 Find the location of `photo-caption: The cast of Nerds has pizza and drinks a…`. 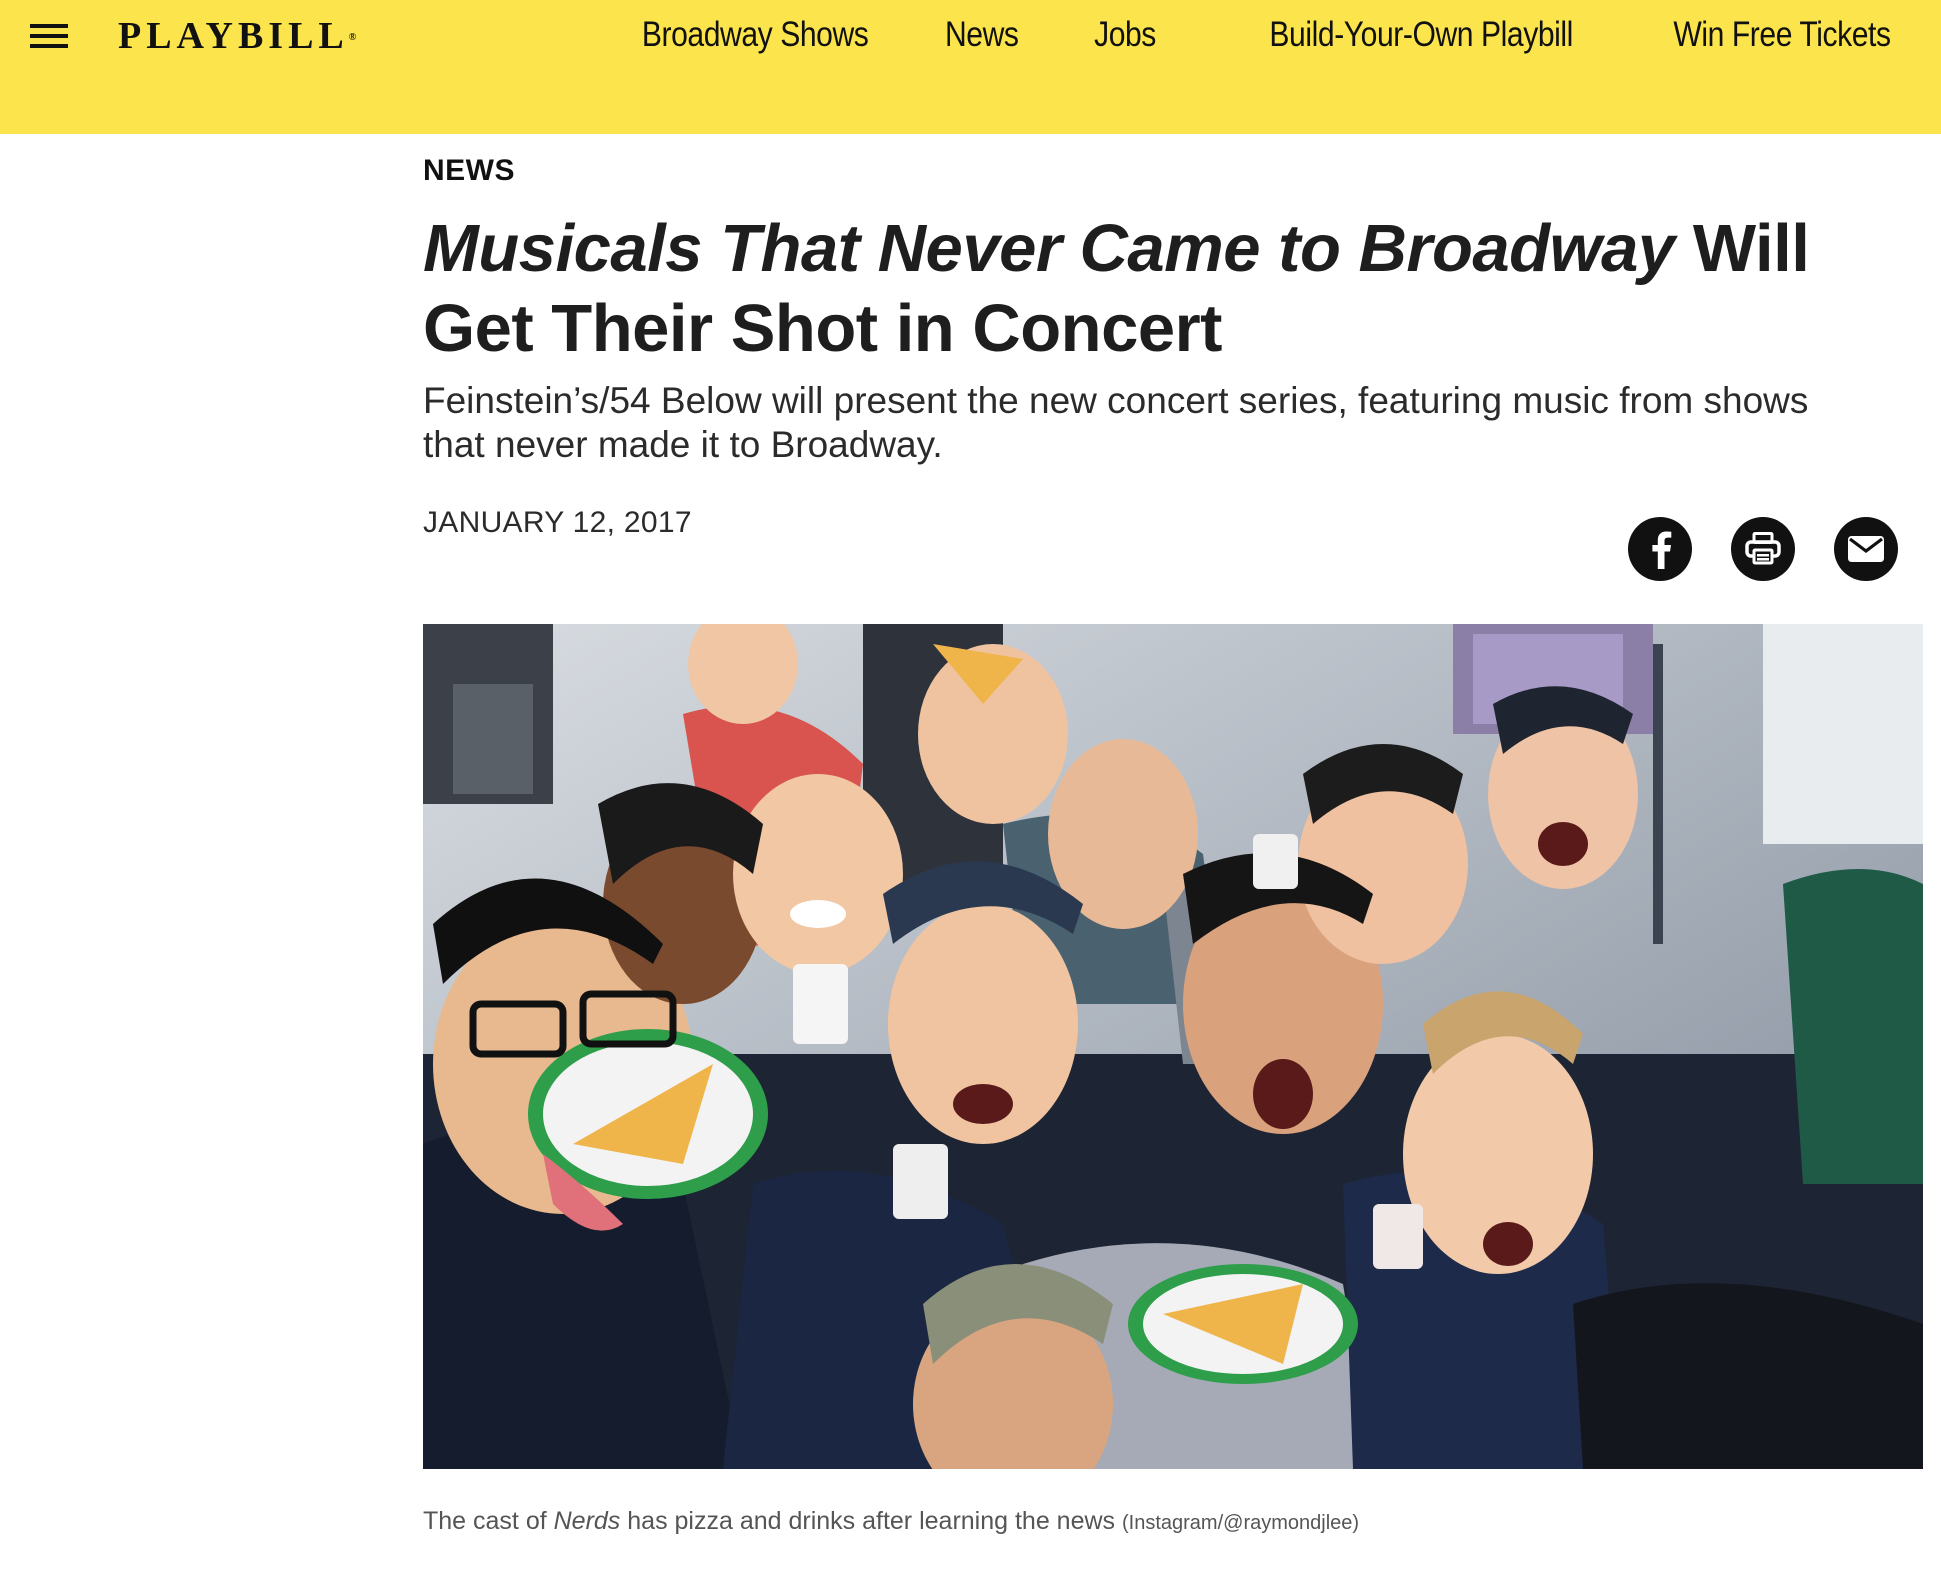

photo-caption: The cast of Nerds has pizza and drinks a… is located at coordinates (1173, 1521).